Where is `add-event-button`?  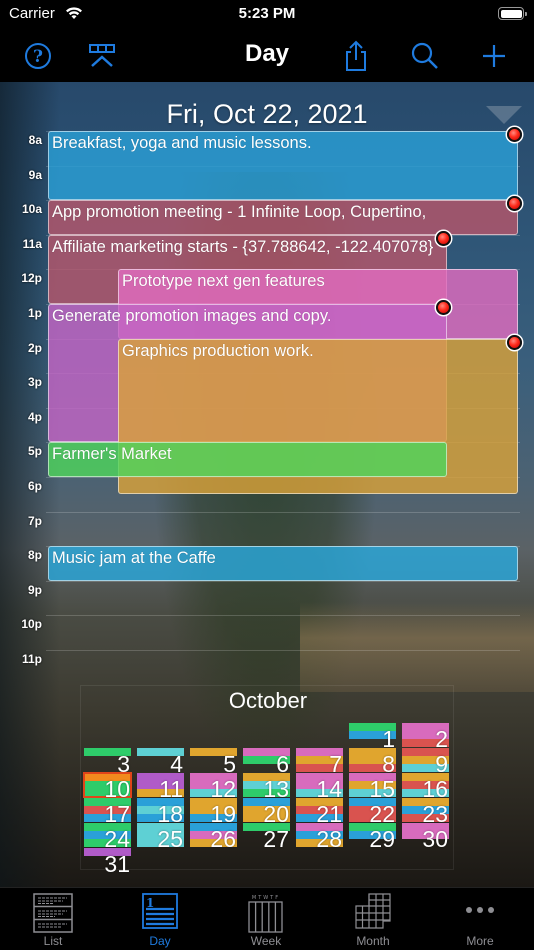
add-event-button is located at coordinates (494, 56).